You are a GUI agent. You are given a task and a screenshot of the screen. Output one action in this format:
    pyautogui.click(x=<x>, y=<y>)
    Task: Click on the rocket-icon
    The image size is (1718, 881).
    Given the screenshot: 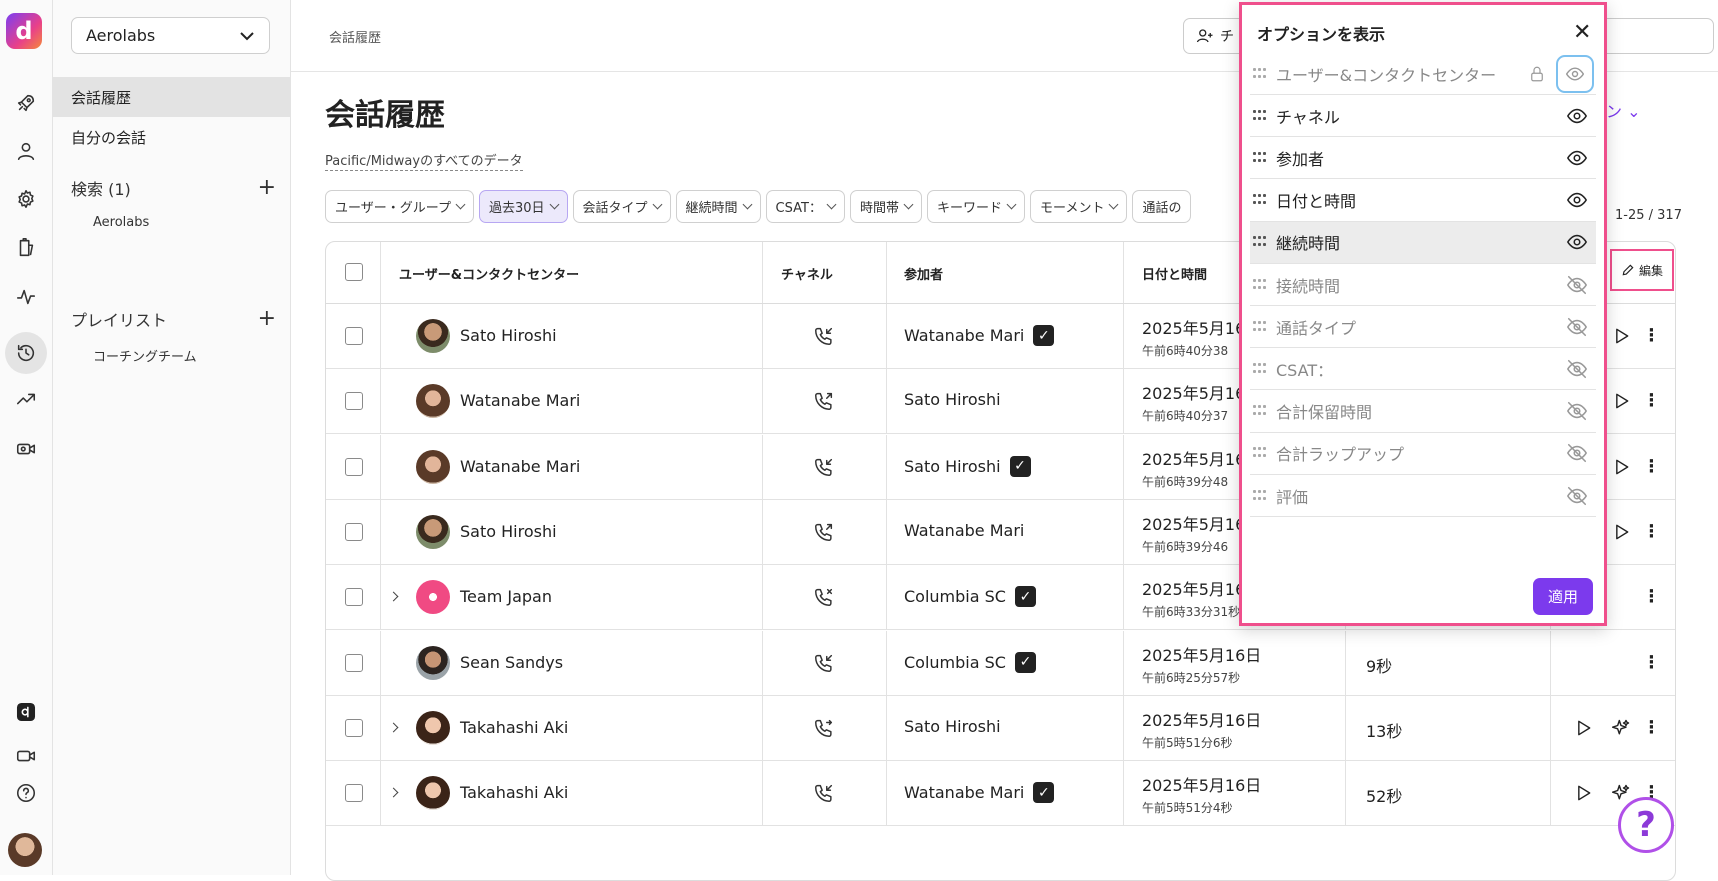 What is the action you would take?
    pyautogui.click(x=26, y=103)
    